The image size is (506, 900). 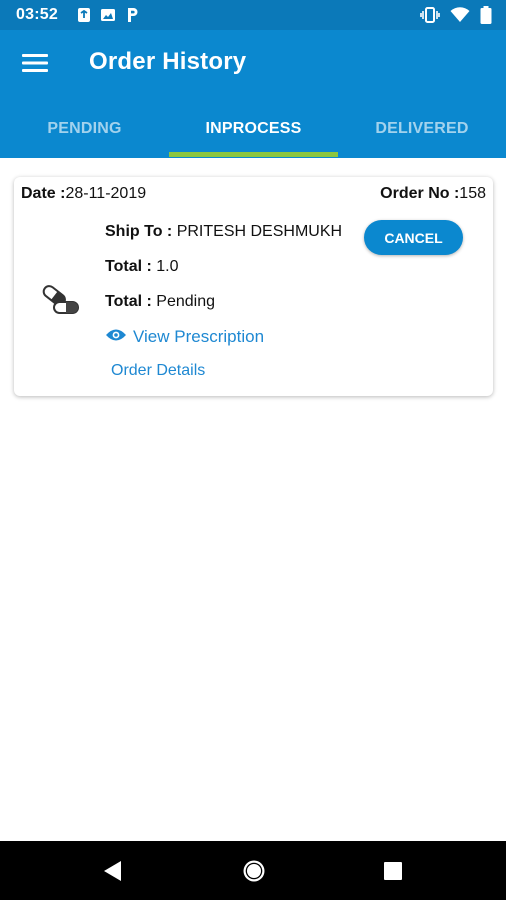 What do you see at coordinates (84, 129) in the screenshot?
I see `tab-pending: PENDING` at bounding box center [84, 129].